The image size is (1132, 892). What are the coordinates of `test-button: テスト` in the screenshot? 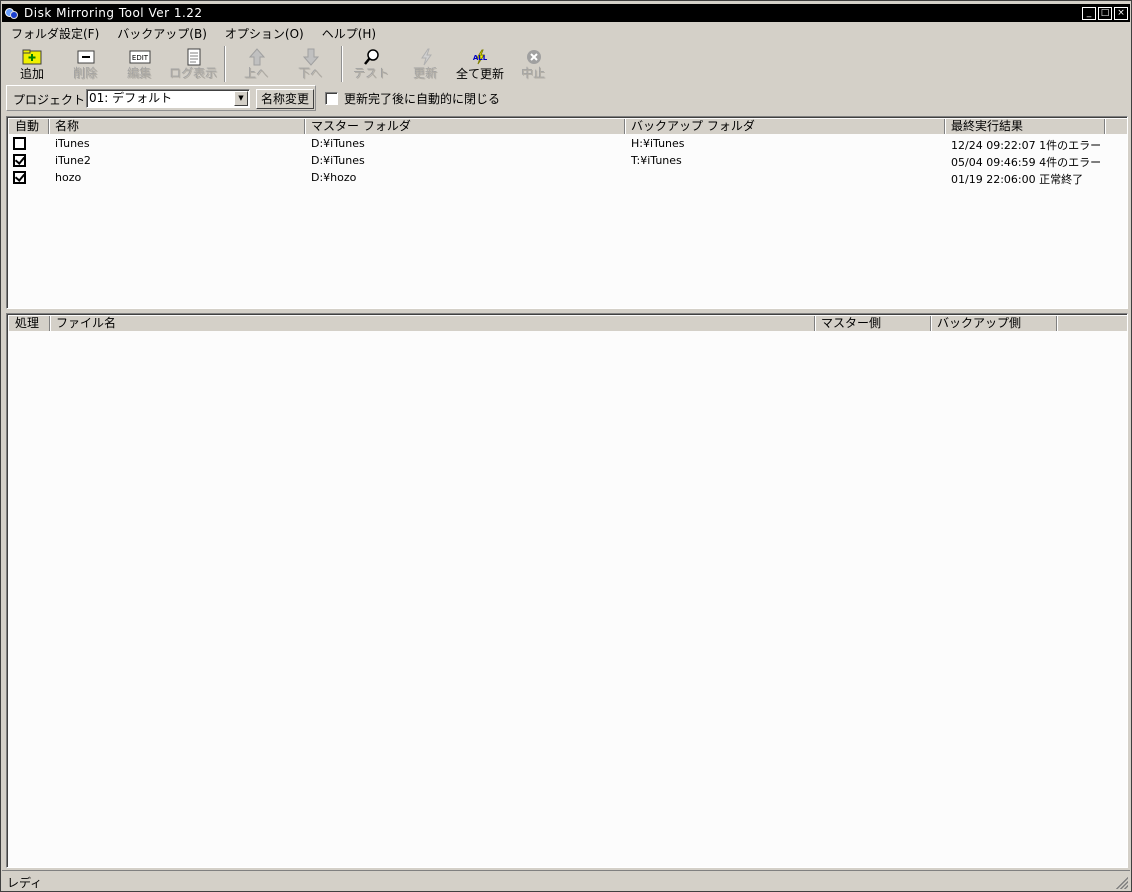 It's located at (372, 65).